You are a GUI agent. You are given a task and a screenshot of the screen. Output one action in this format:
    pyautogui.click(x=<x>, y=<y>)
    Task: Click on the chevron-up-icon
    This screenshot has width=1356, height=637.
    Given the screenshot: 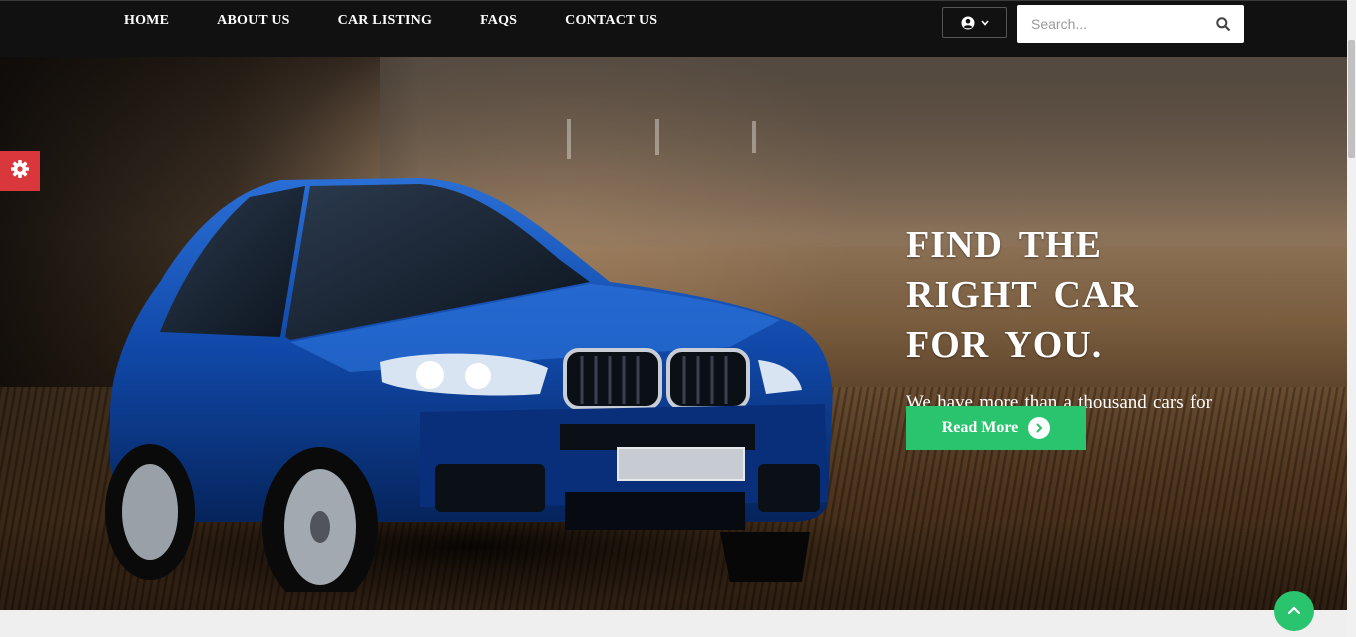 What is the action you would take?
    pyautogui.click(x=1294, y=611)
    